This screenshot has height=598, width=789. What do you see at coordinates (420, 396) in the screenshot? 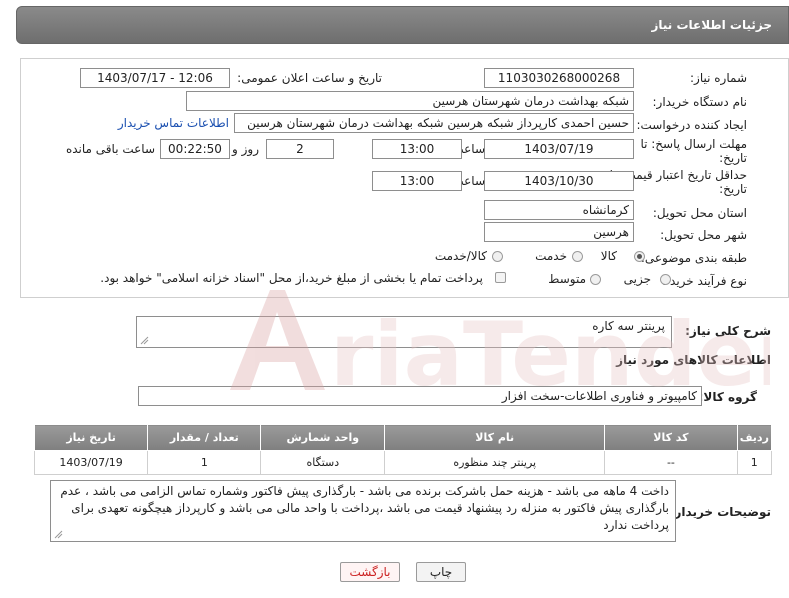
I see `goods-group-field: کامپیوتر و فناوری اطلاعات-سخت افزار` at bounding box center [420, 396].